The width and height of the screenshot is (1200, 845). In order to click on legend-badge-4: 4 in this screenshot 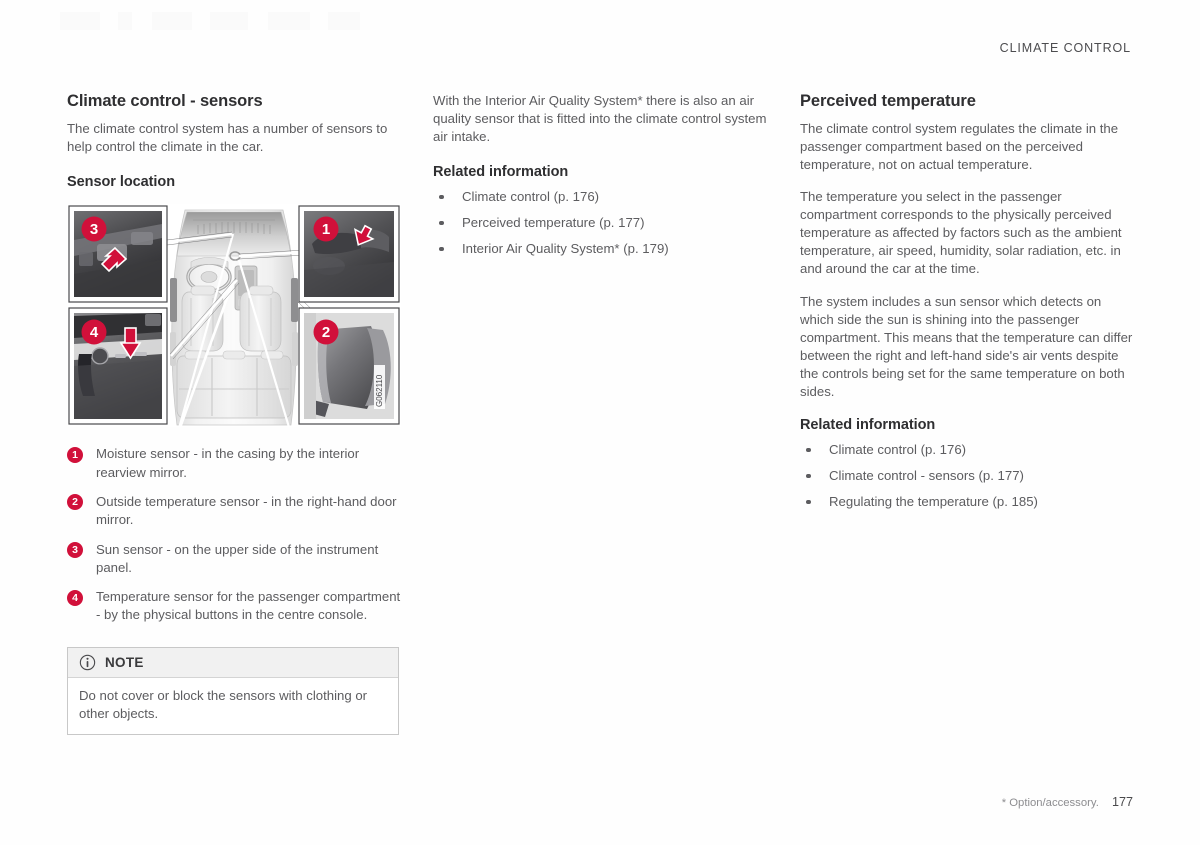, I will do `click(75, 597)`.